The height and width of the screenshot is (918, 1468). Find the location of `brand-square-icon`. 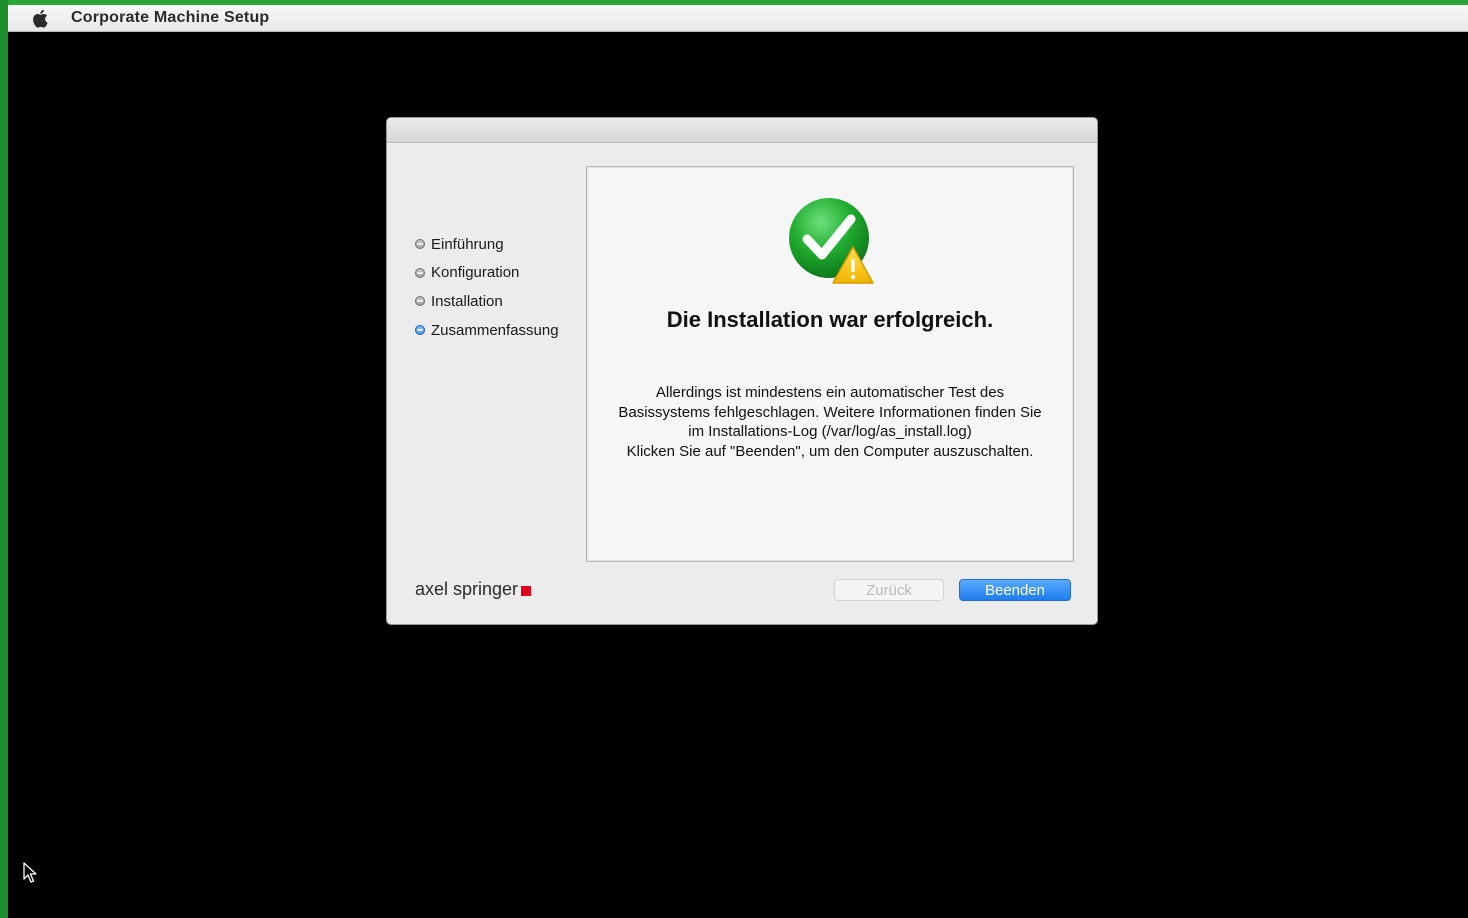

brand-square-icon is located at coordinates (526, 591).